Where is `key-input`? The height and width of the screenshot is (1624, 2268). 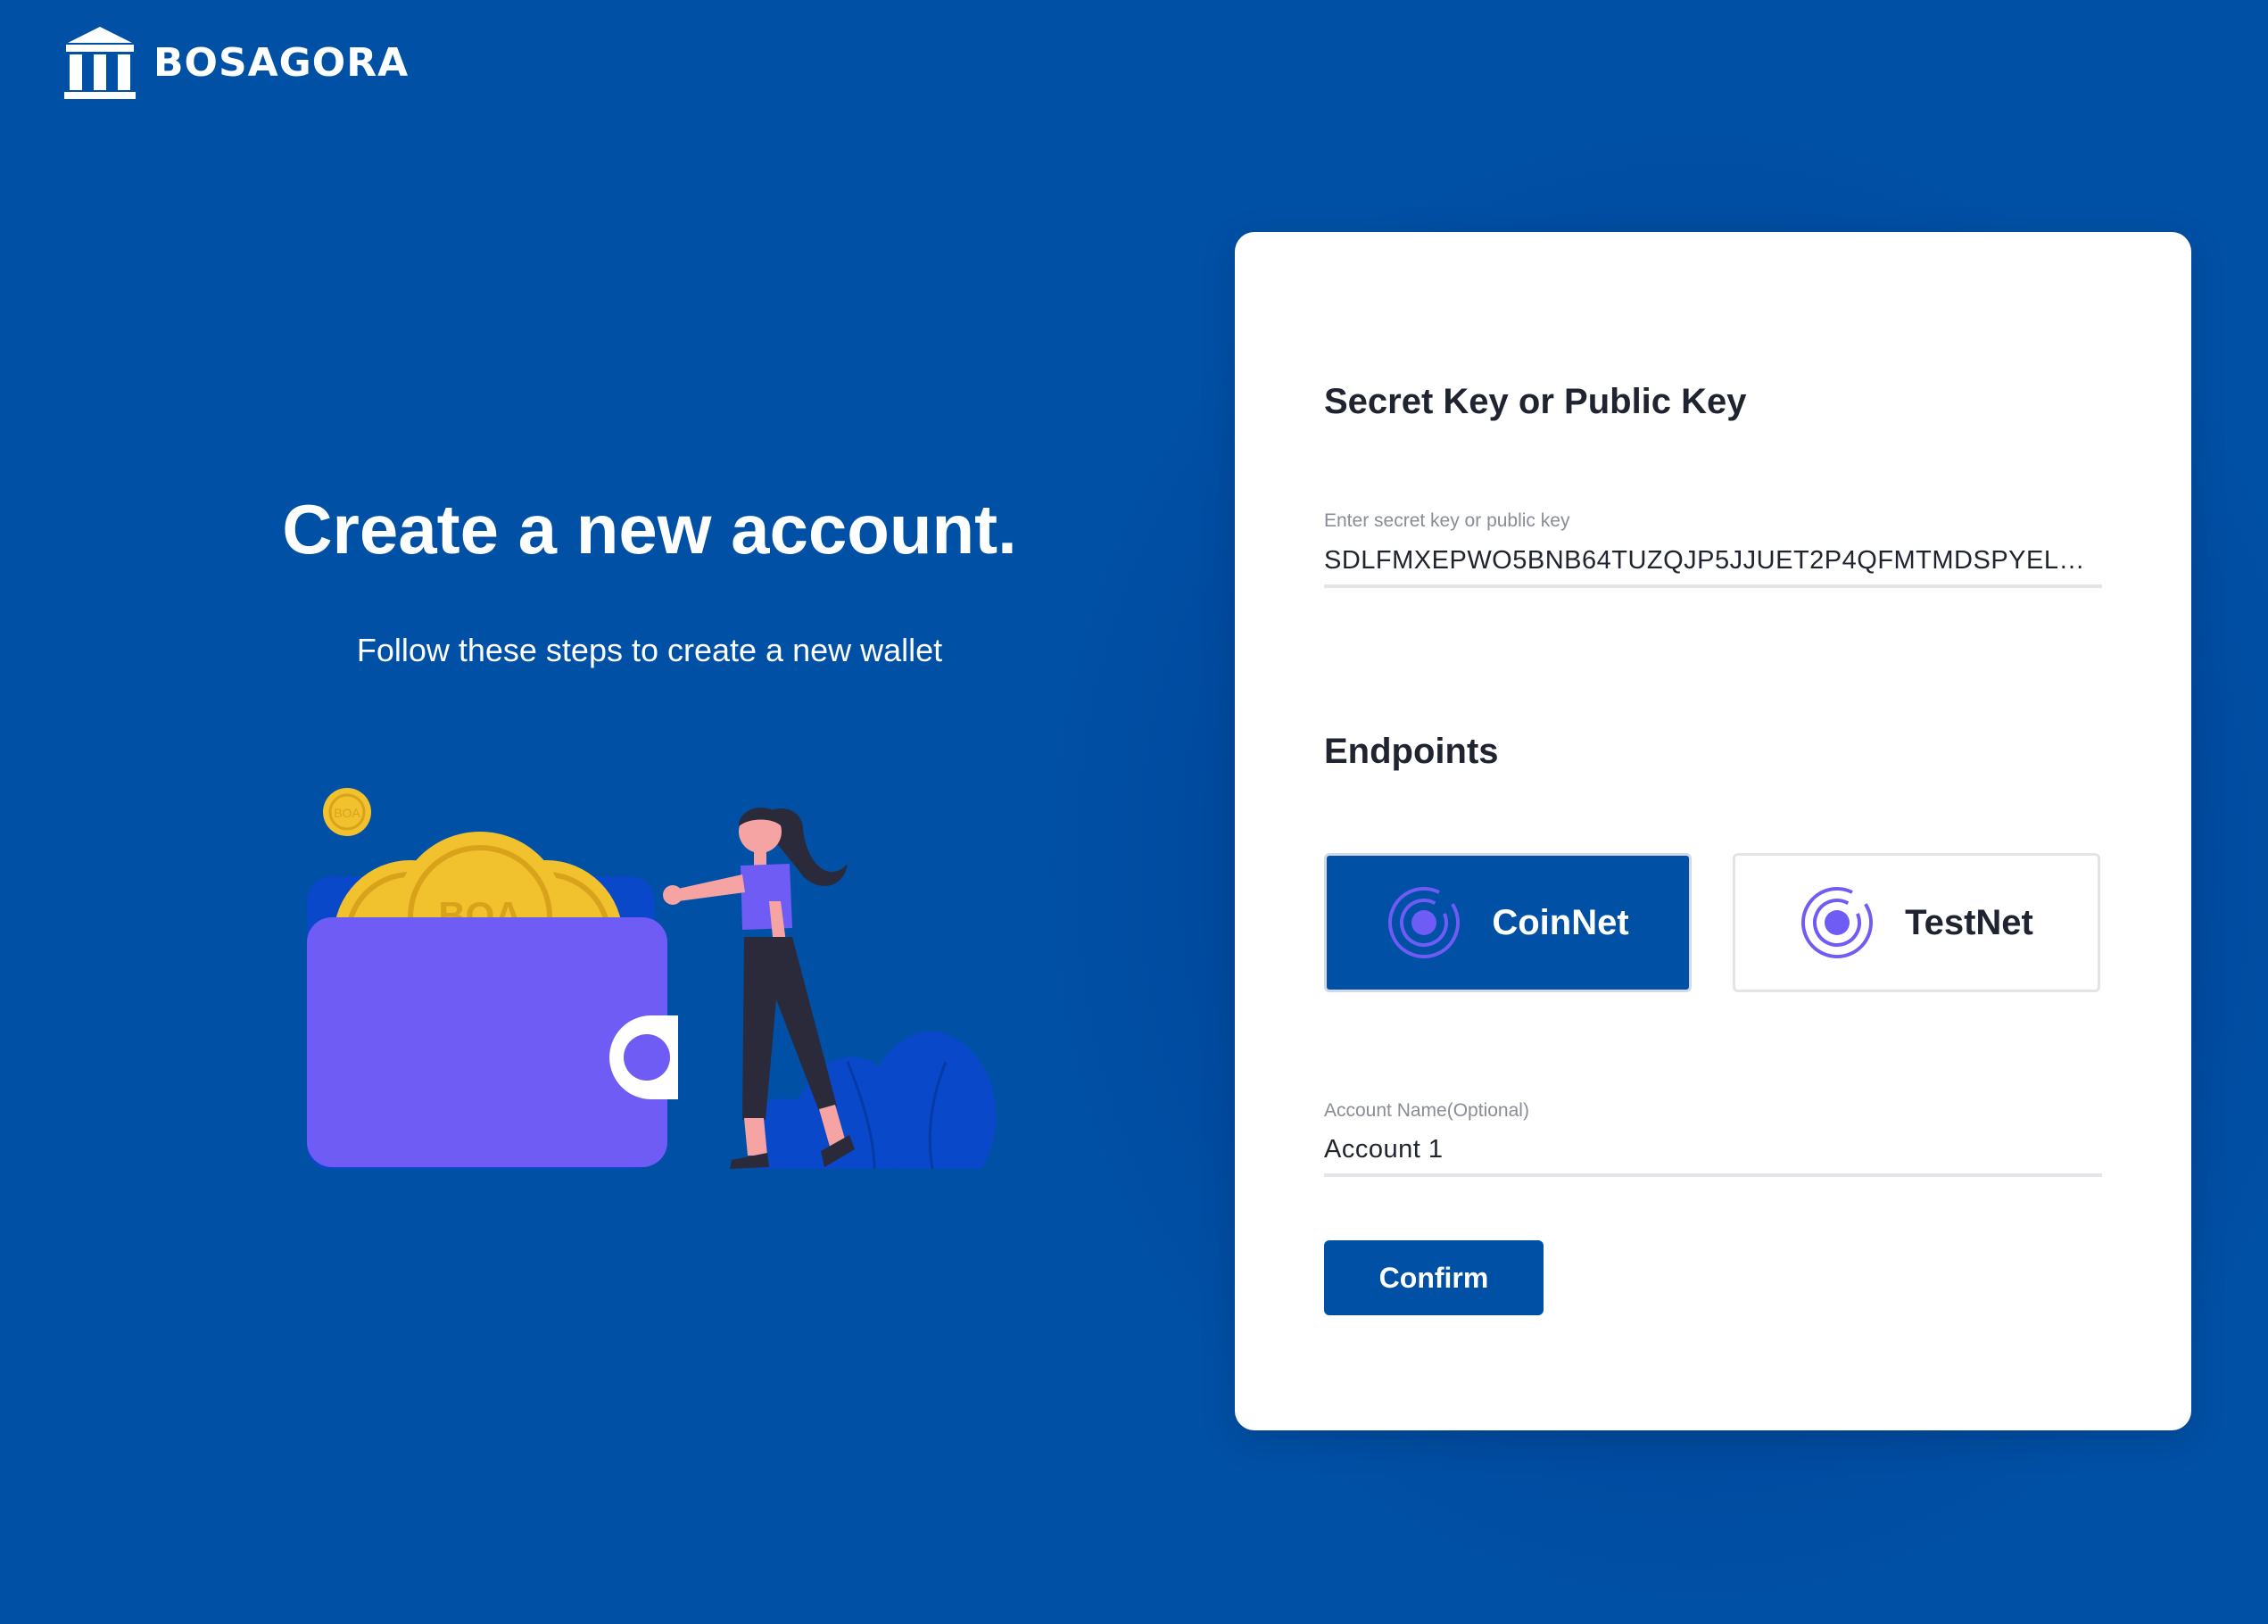
key-input is located at coordinates (1713, 567).